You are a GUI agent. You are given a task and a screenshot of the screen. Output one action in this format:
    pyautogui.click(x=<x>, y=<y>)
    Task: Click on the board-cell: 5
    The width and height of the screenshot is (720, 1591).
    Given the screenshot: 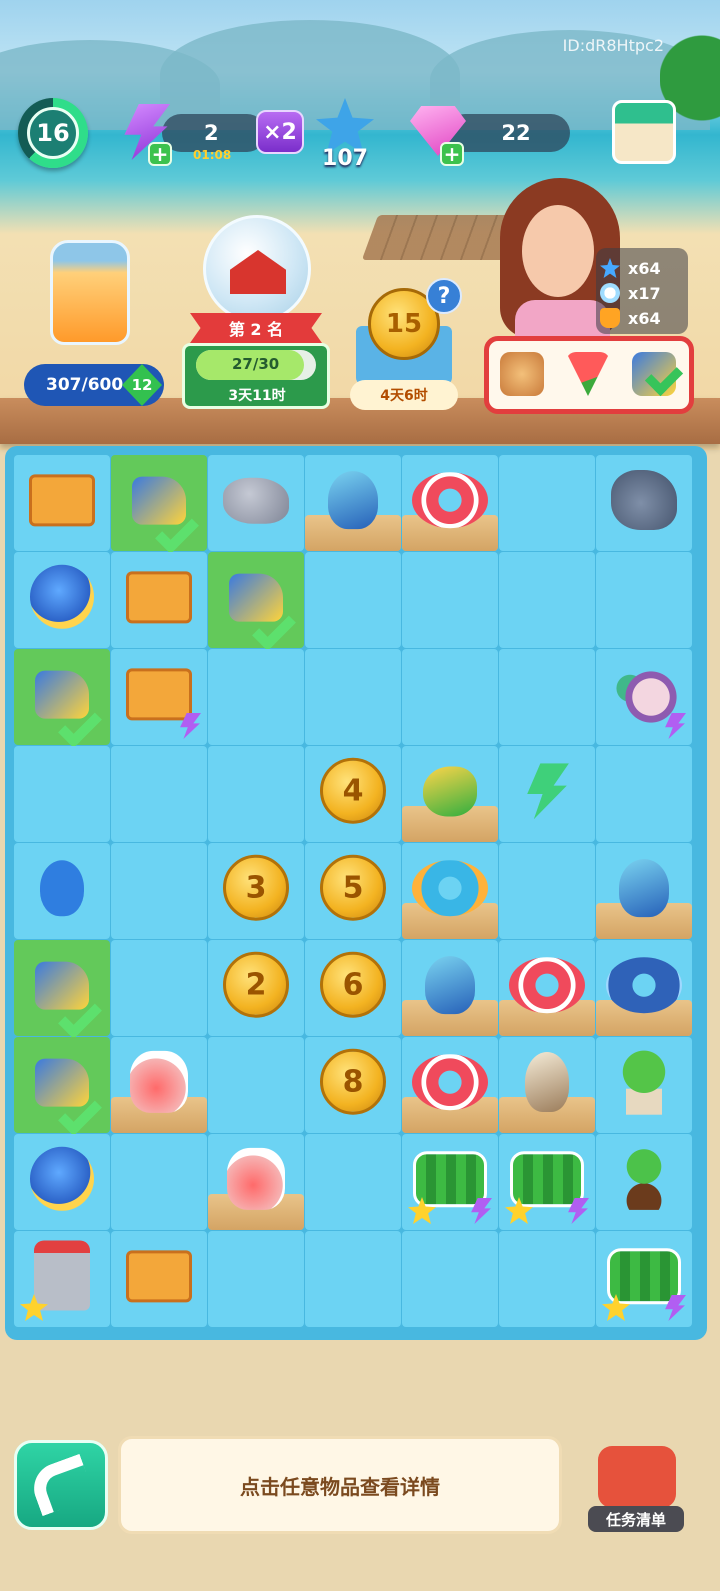 What is the action you would take?
    pyautogui.click(x=353, y=891)
    